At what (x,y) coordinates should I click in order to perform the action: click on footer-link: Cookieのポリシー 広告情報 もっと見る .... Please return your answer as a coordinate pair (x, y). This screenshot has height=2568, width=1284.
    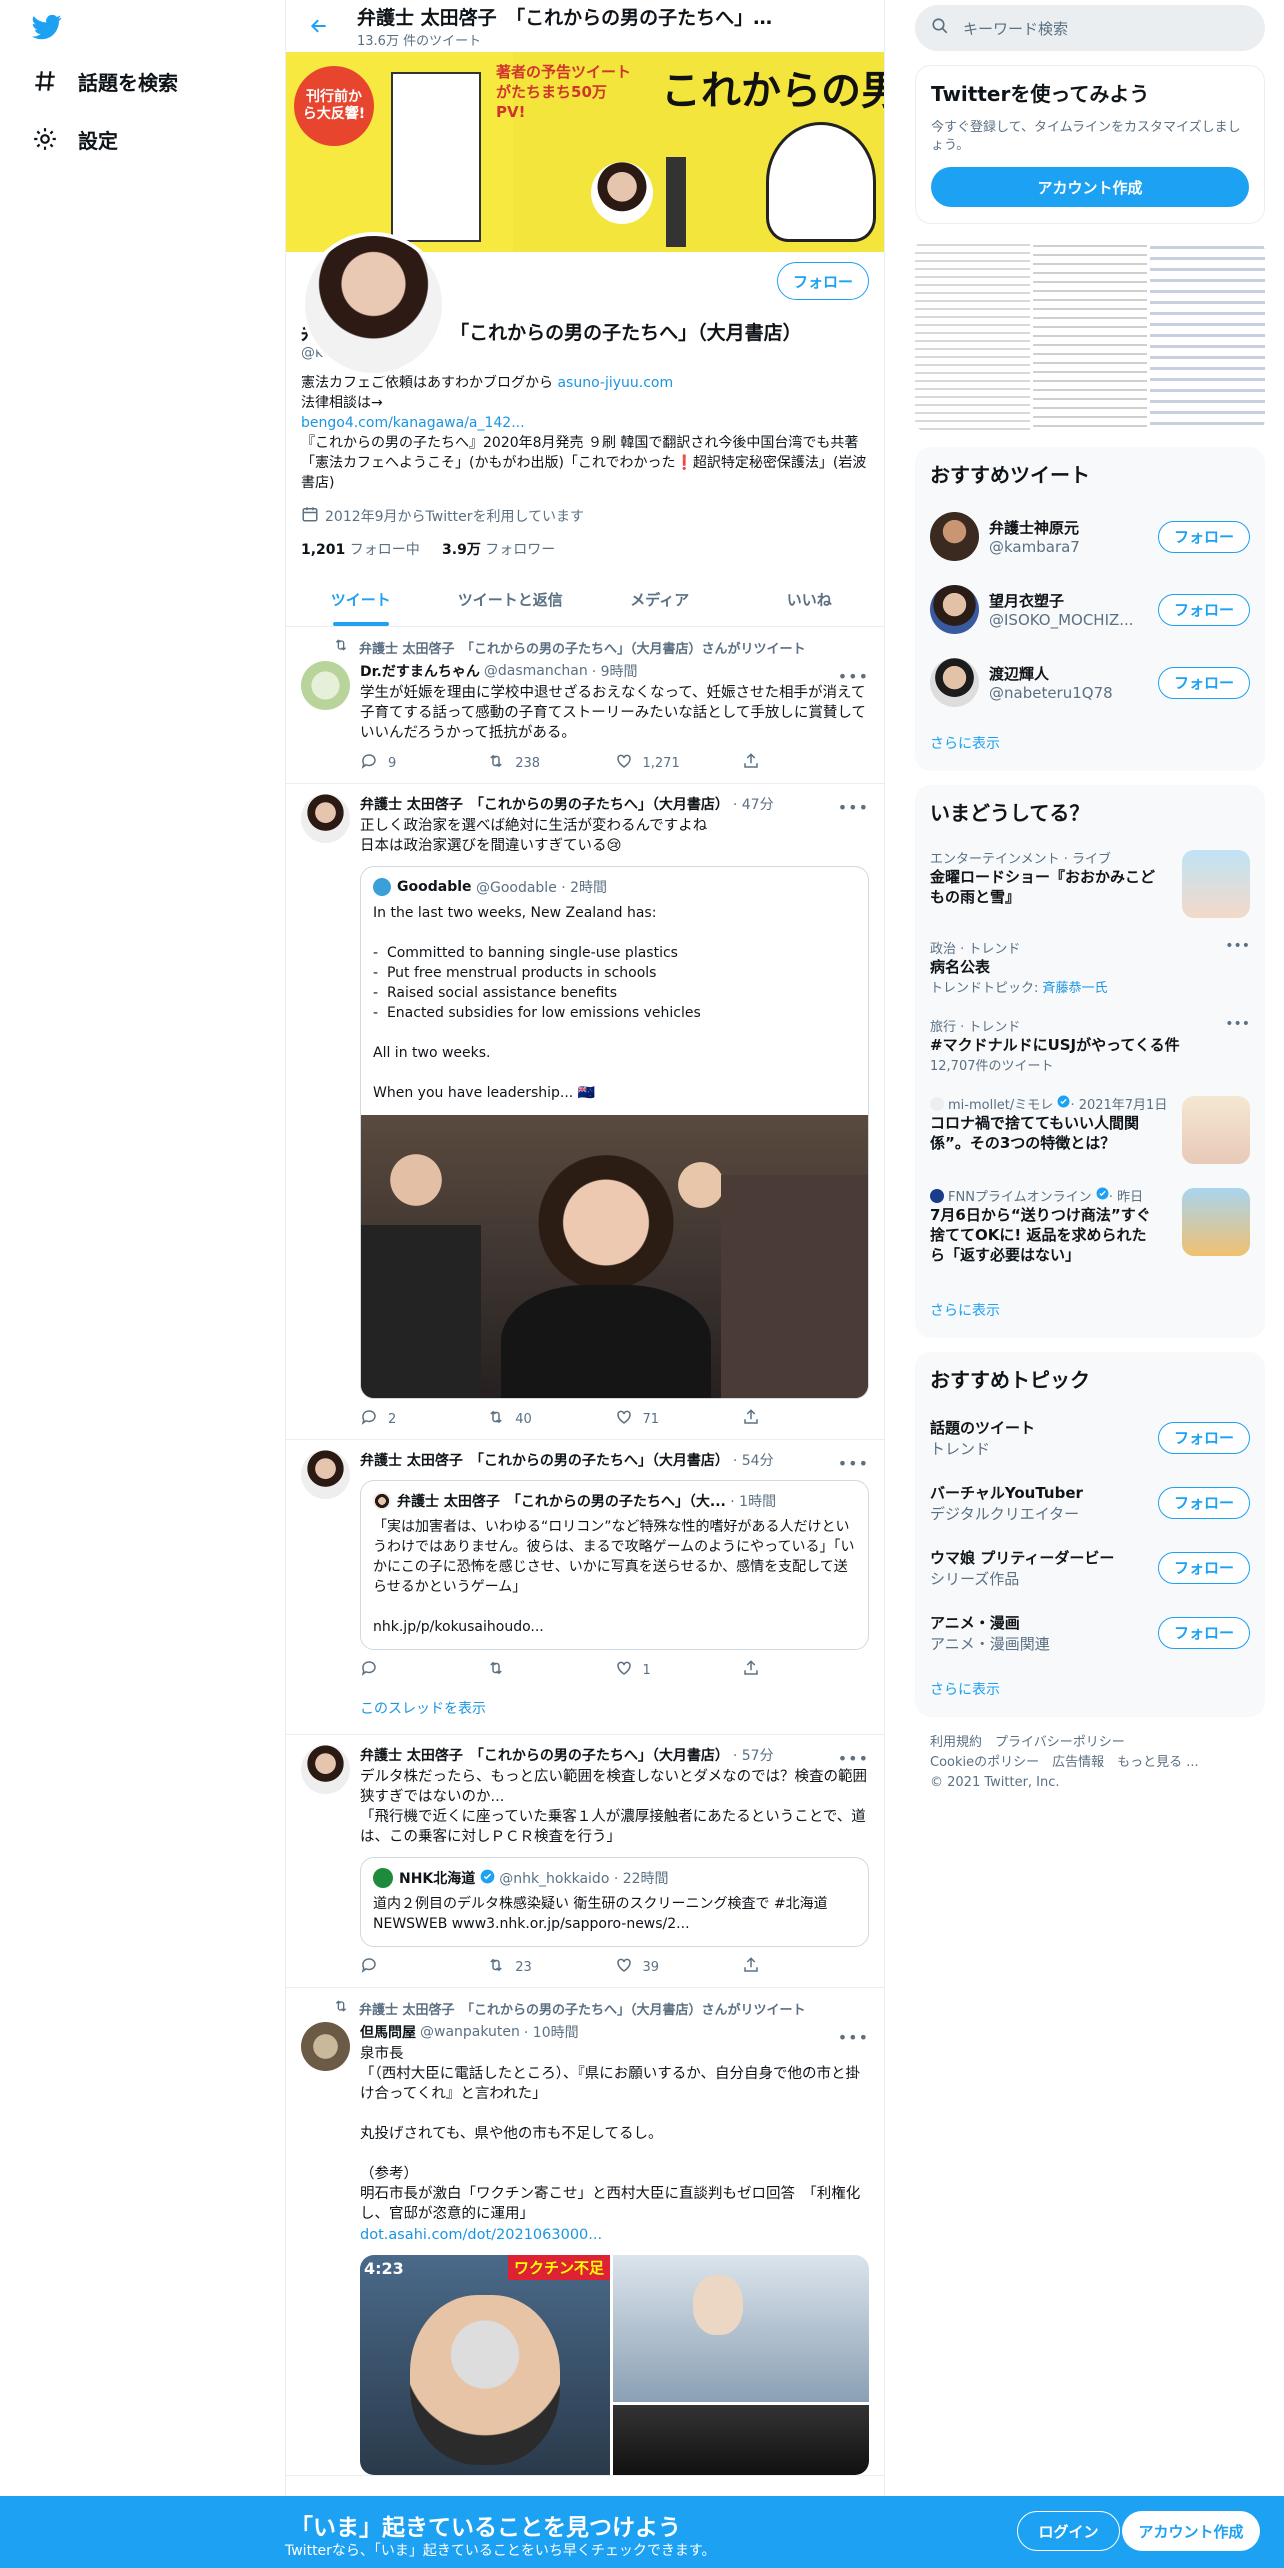
    Looking at the image, I should click on (1090, 1763).